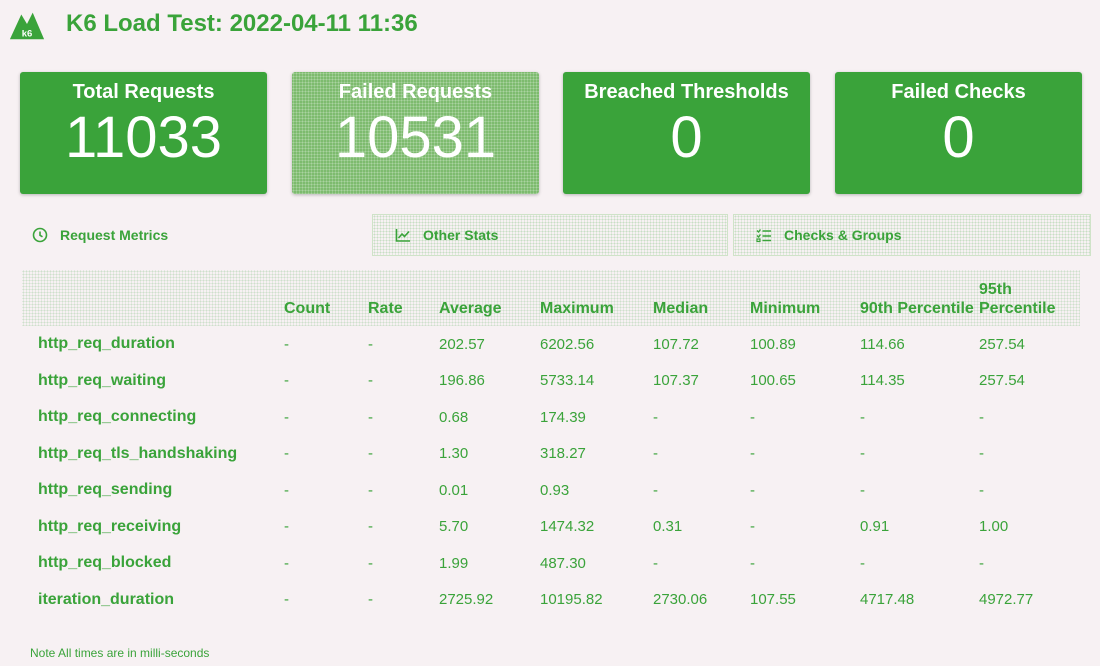 The height and width of the screenshot is (666, 1100). Describe the element at coordinates (555, 490) in the screenshot. I see `metric-value: 0.93` at that location.